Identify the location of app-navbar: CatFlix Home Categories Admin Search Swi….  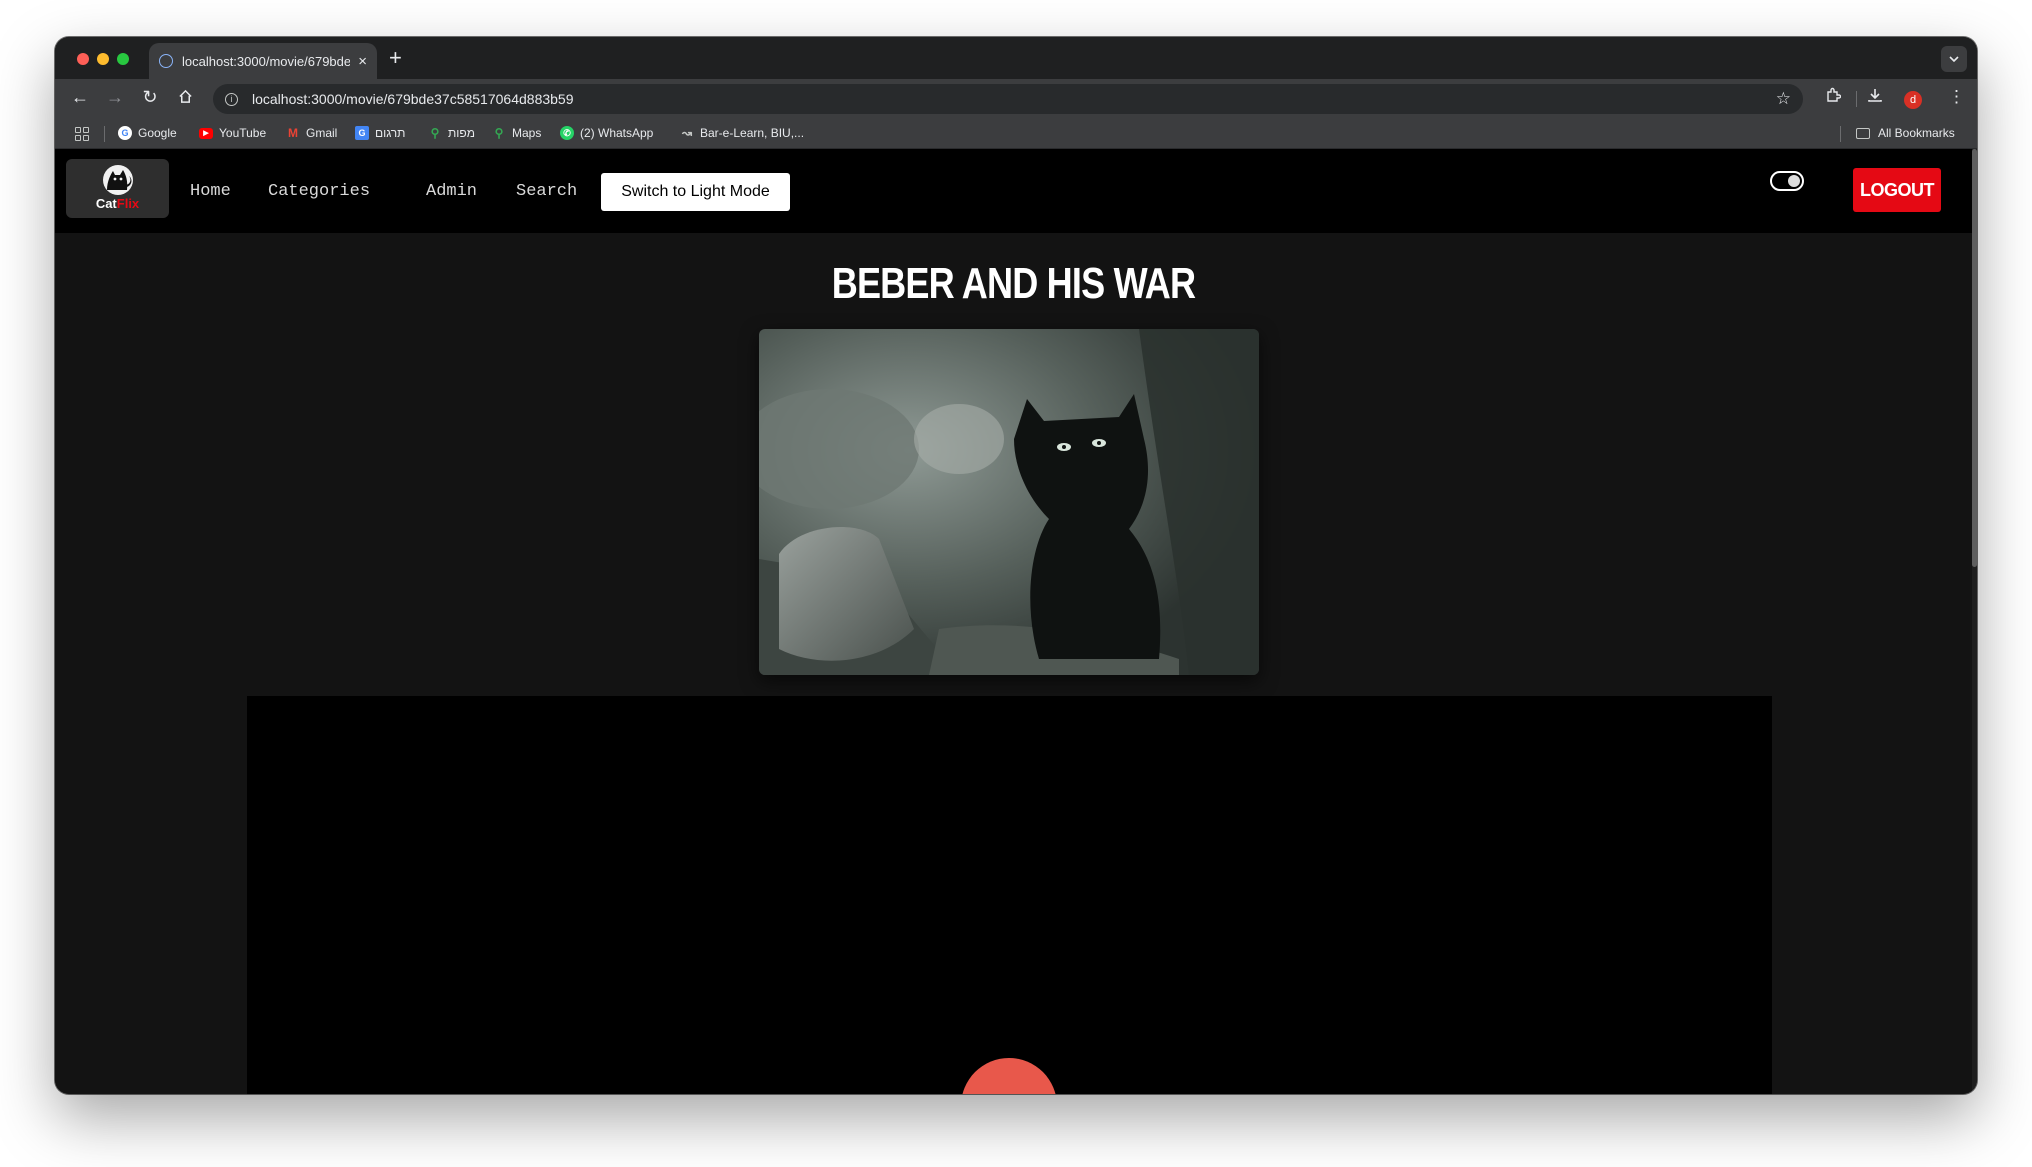
(1013, 191).